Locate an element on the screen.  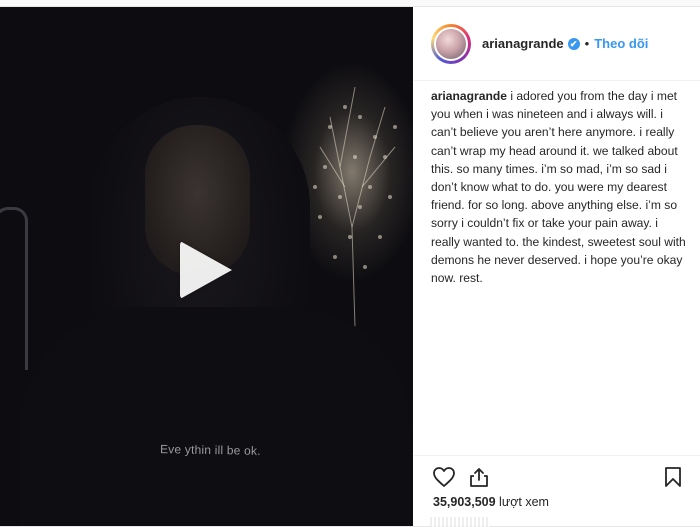
post-header: arianagrande ✔ • Theo dõi is located at coordinates (557, 44).